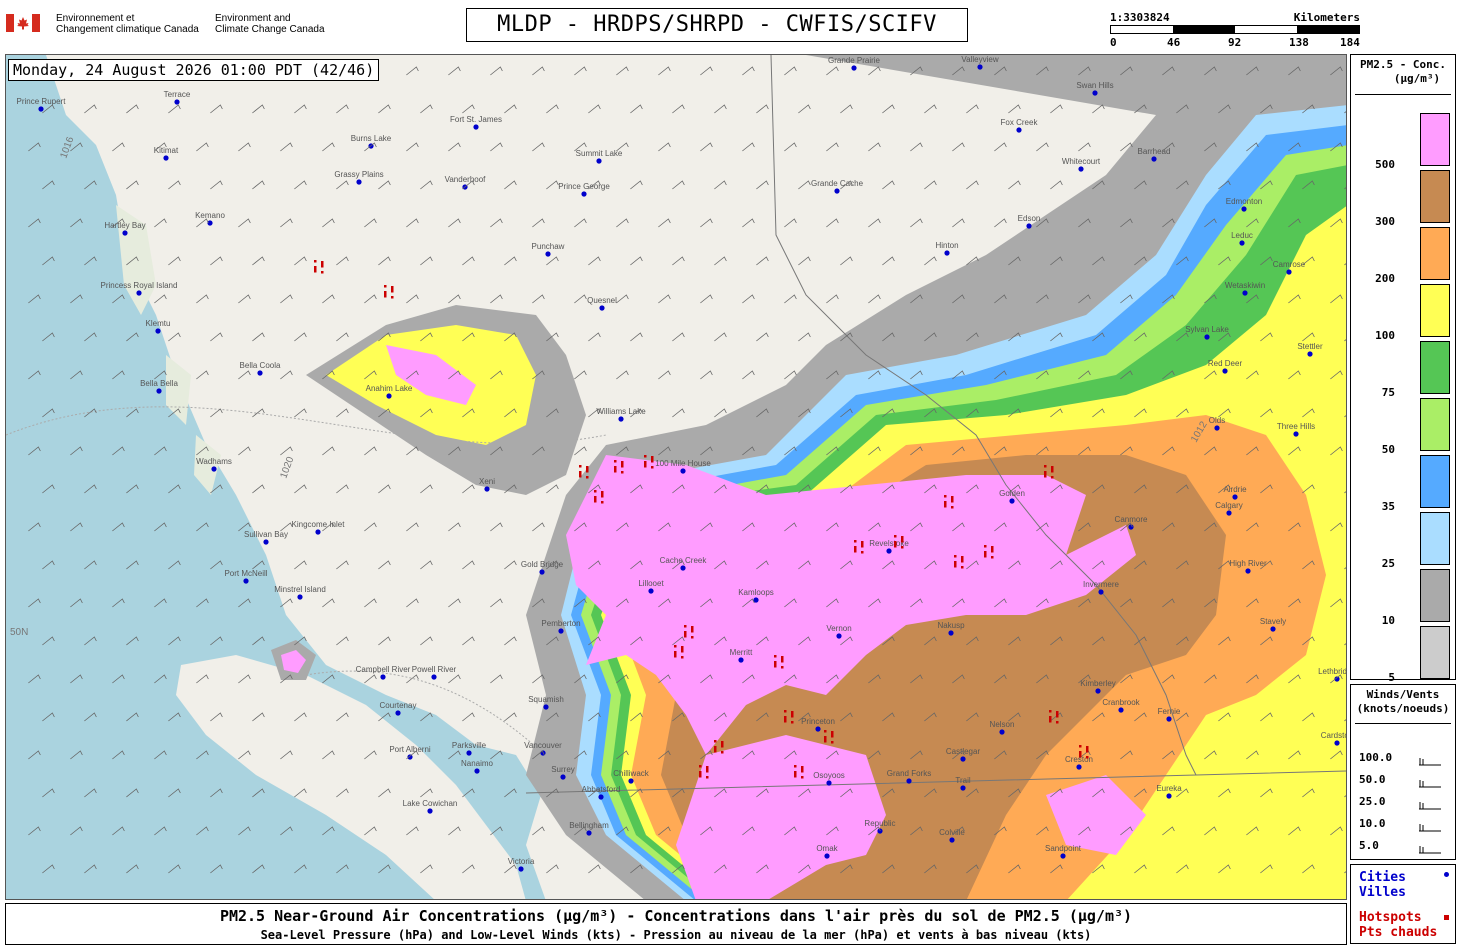  Describe the element at coordinates (124, 225) in the screenshot. I see `city-label: Hartley Bay` at that location.